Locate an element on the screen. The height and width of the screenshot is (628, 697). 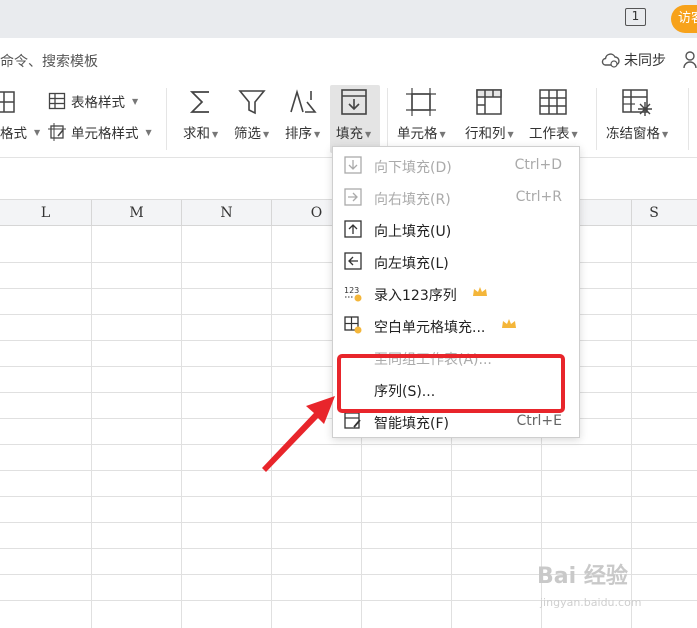
sync-status: 未同步 is located at coordinates (633, 60).